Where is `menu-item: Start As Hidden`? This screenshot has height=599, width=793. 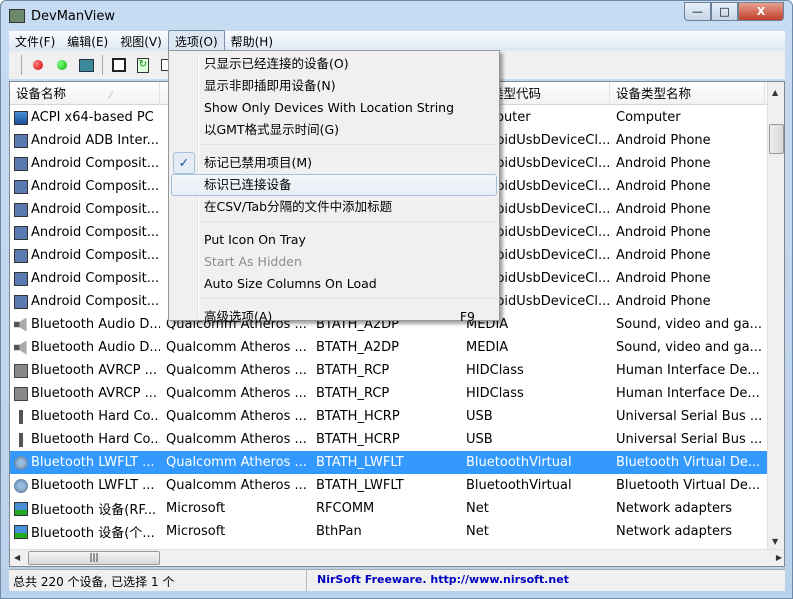
menu-item: Start As Hidden is located at coordinates (334, 262).